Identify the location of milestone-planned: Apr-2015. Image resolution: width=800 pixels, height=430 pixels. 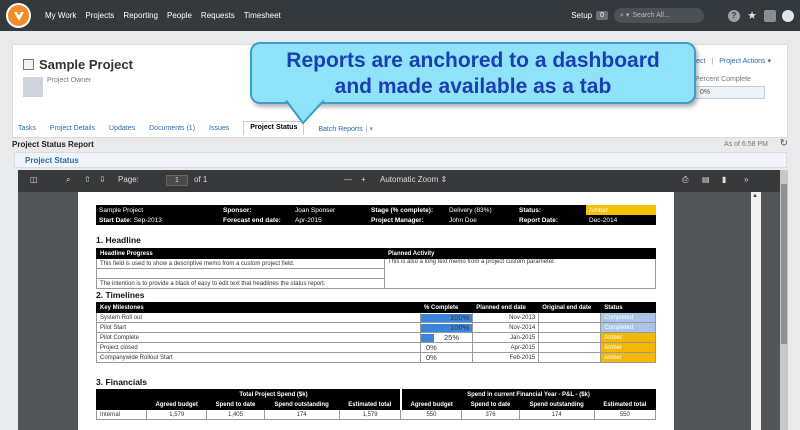
(506, 347).